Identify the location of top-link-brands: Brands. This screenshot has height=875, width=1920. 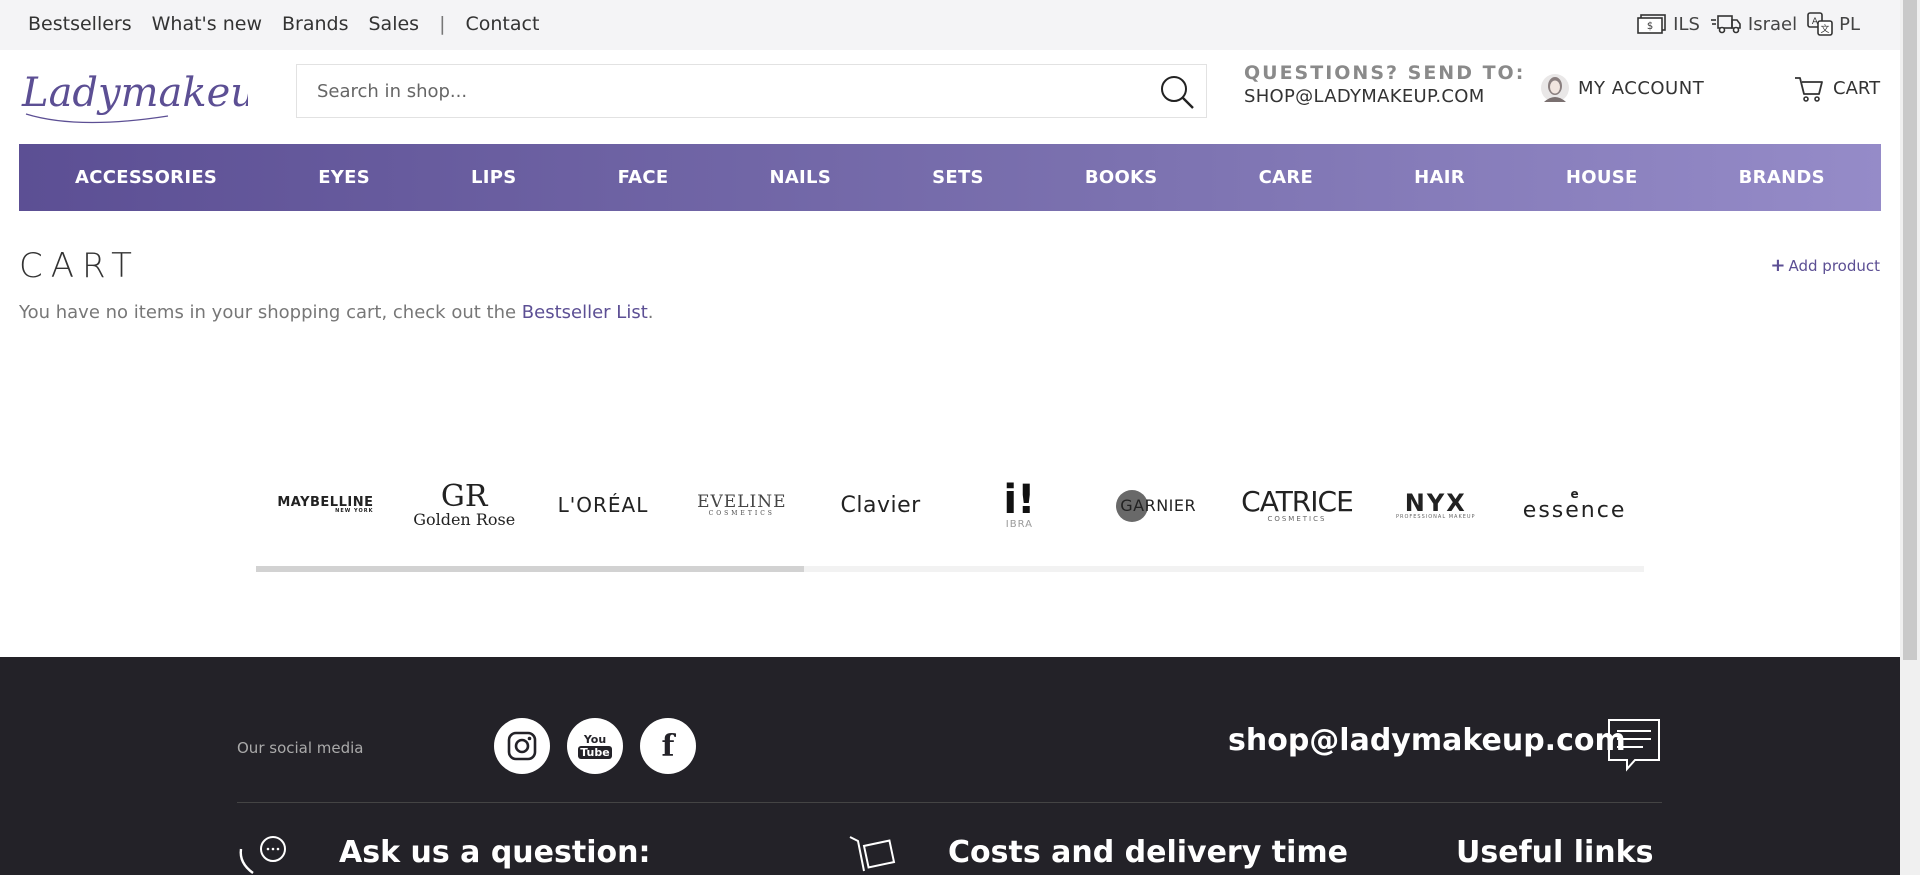
(315, 24).